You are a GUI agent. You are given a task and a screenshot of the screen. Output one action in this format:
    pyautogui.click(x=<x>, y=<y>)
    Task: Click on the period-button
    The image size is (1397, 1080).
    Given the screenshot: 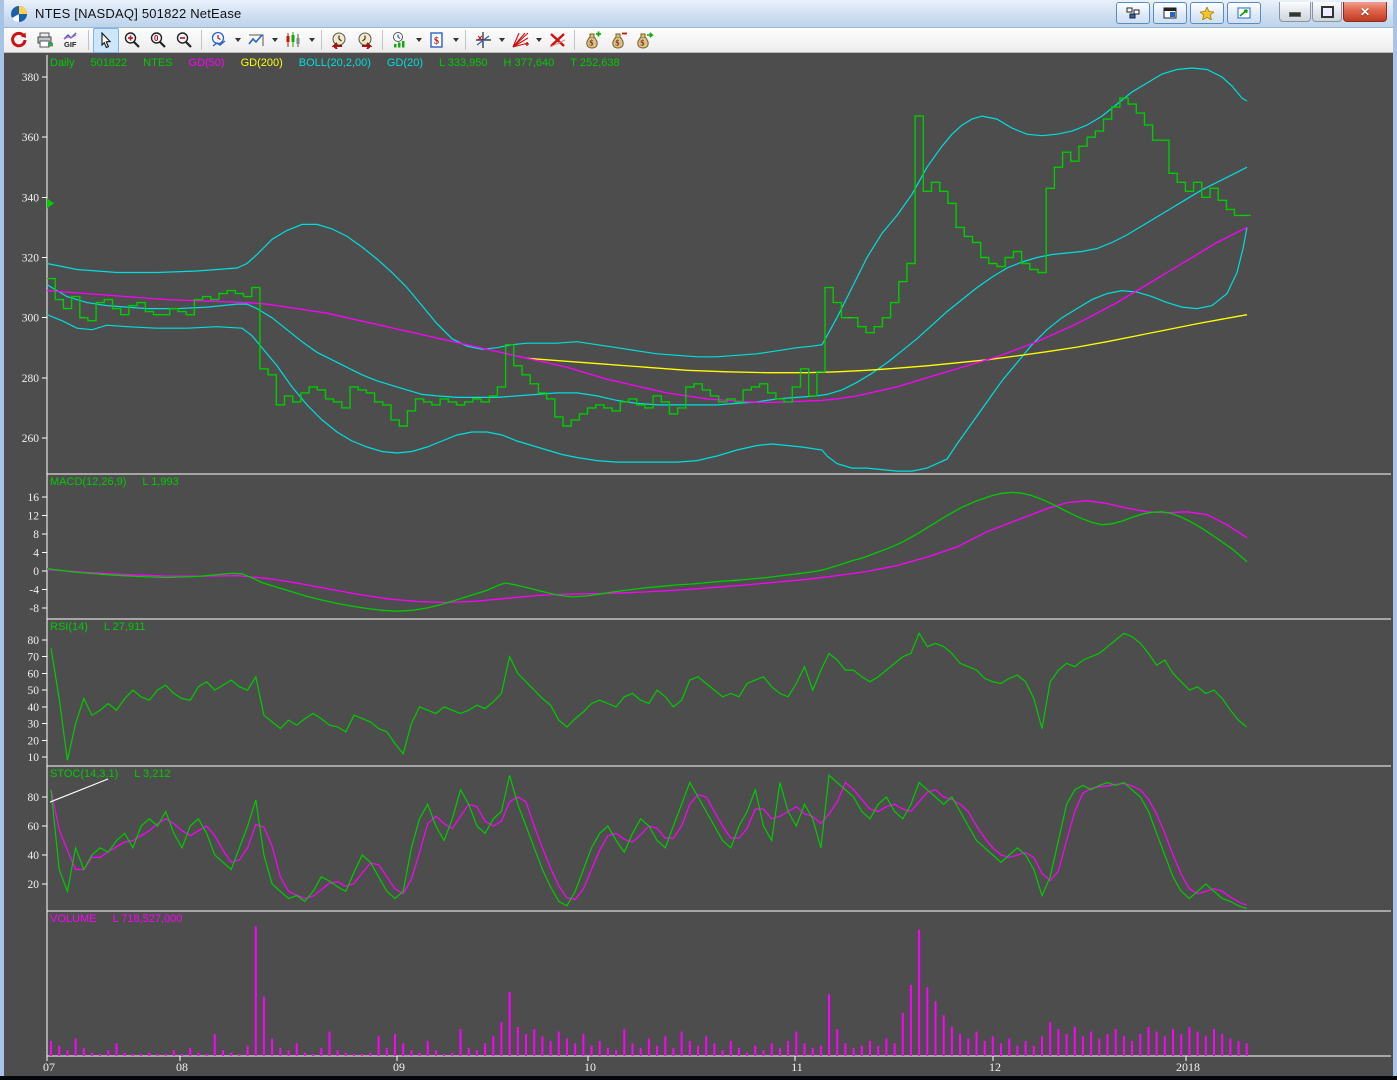 What is the action you would take?
    pyautogui.click(x=219, y=40)
    